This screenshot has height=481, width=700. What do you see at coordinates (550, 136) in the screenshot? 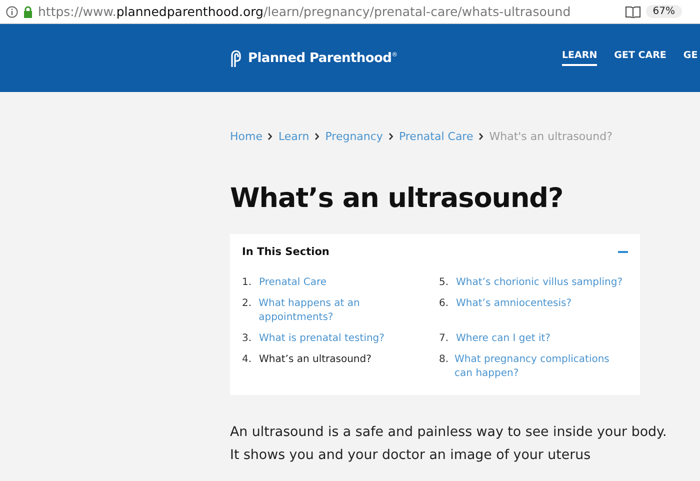
I see `breadcrumb-current: What's an ultrasound?` at bounding box center [550, 136].